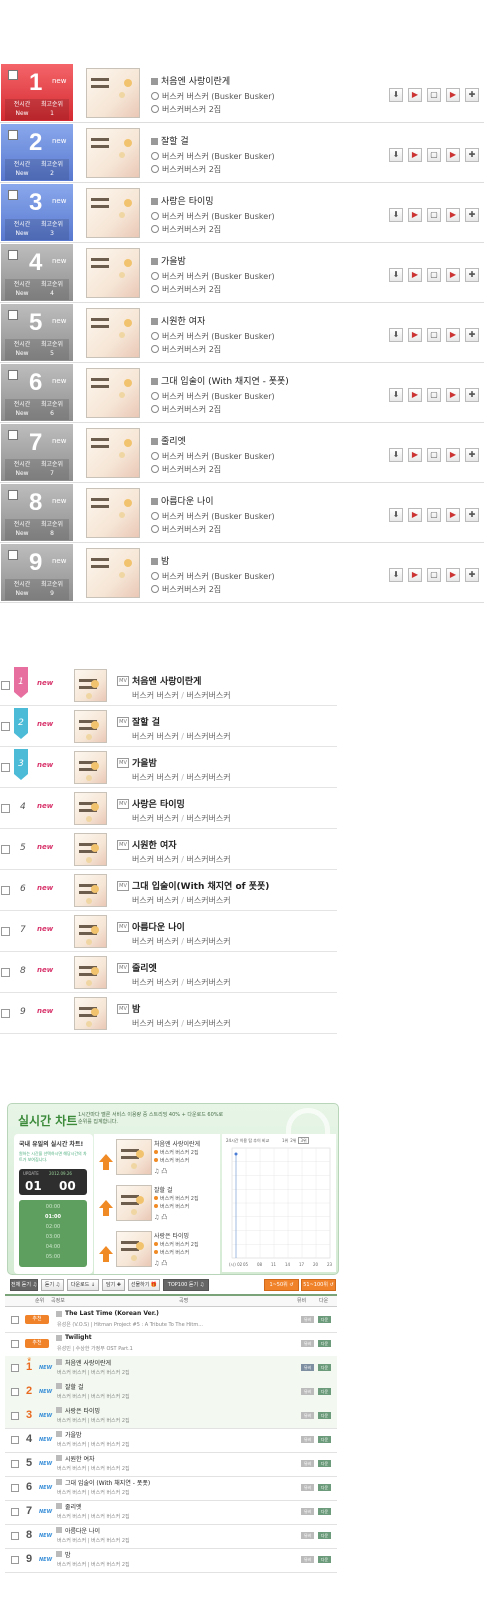 The width and height of the screenshot is (500, 1597). I want to click on page-range-button: 51~100위 ↺, so click(318, 1285).